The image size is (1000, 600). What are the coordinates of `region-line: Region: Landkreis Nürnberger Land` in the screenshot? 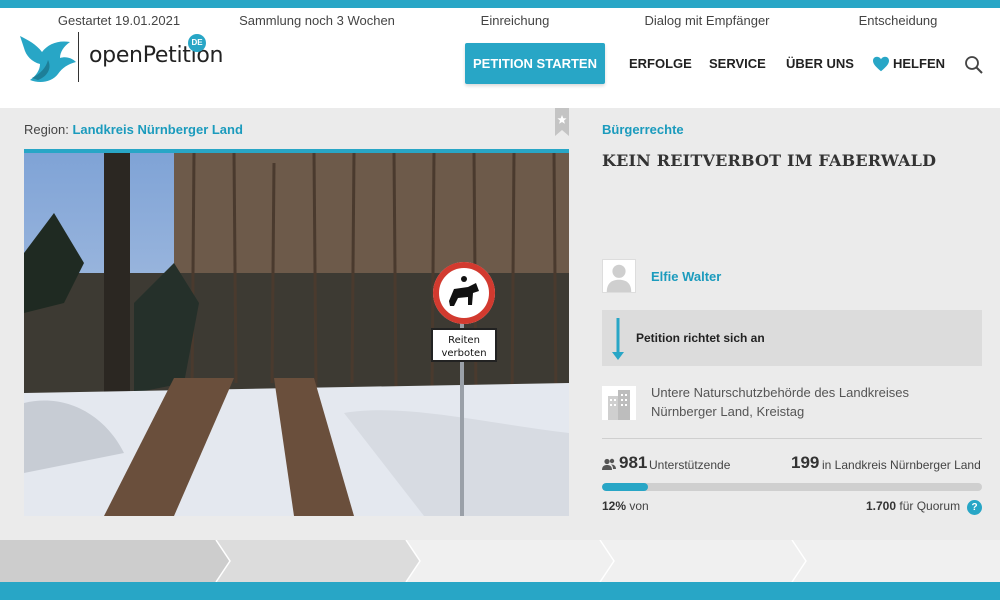 It's located at (133, 129).